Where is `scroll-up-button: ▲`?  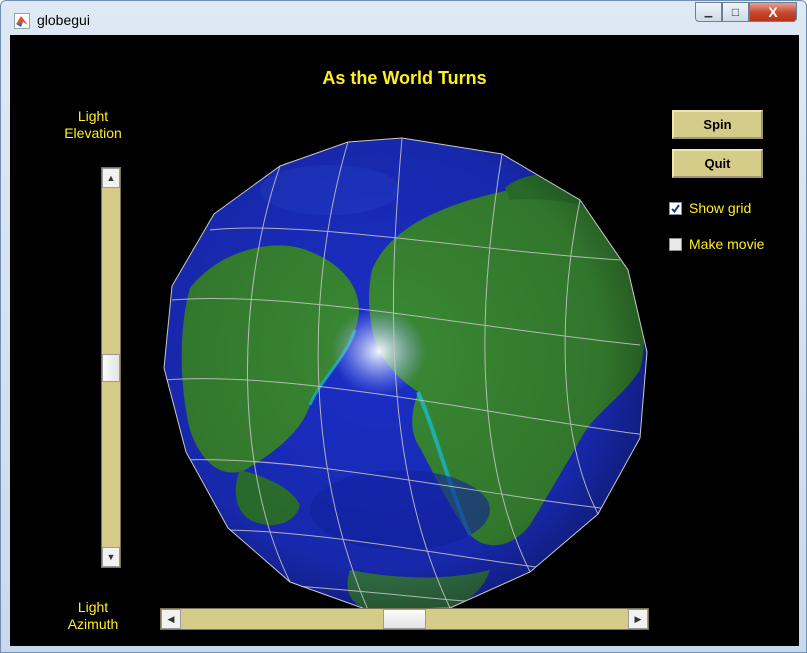
scroll-up-button: ▲ is located at coordinates (111, 178).